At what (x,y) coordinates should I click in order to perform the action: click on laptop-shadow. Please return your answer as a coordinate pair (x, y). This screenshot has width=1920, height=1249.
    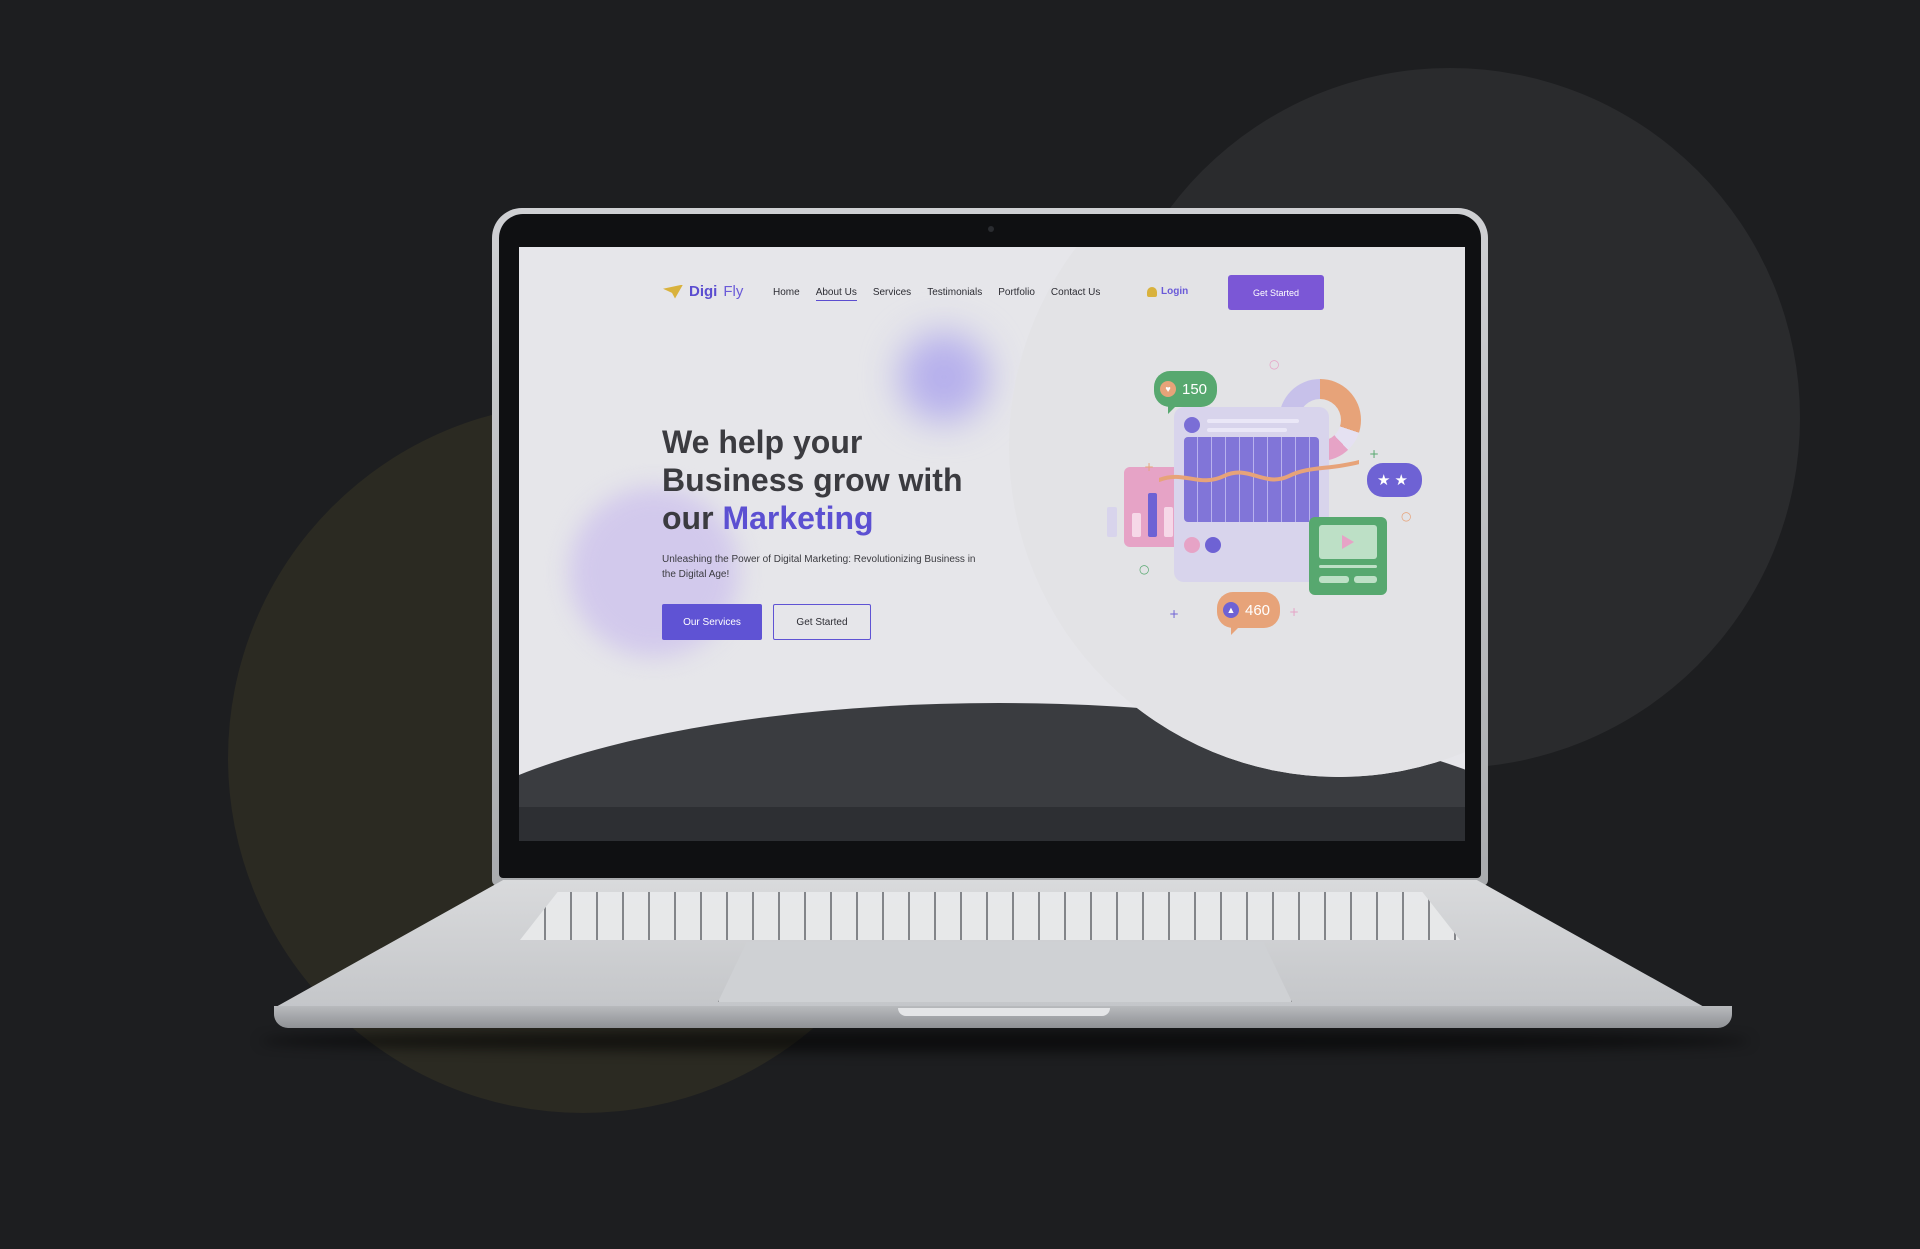
    Looking at the image, I should click on (1005, 1041).